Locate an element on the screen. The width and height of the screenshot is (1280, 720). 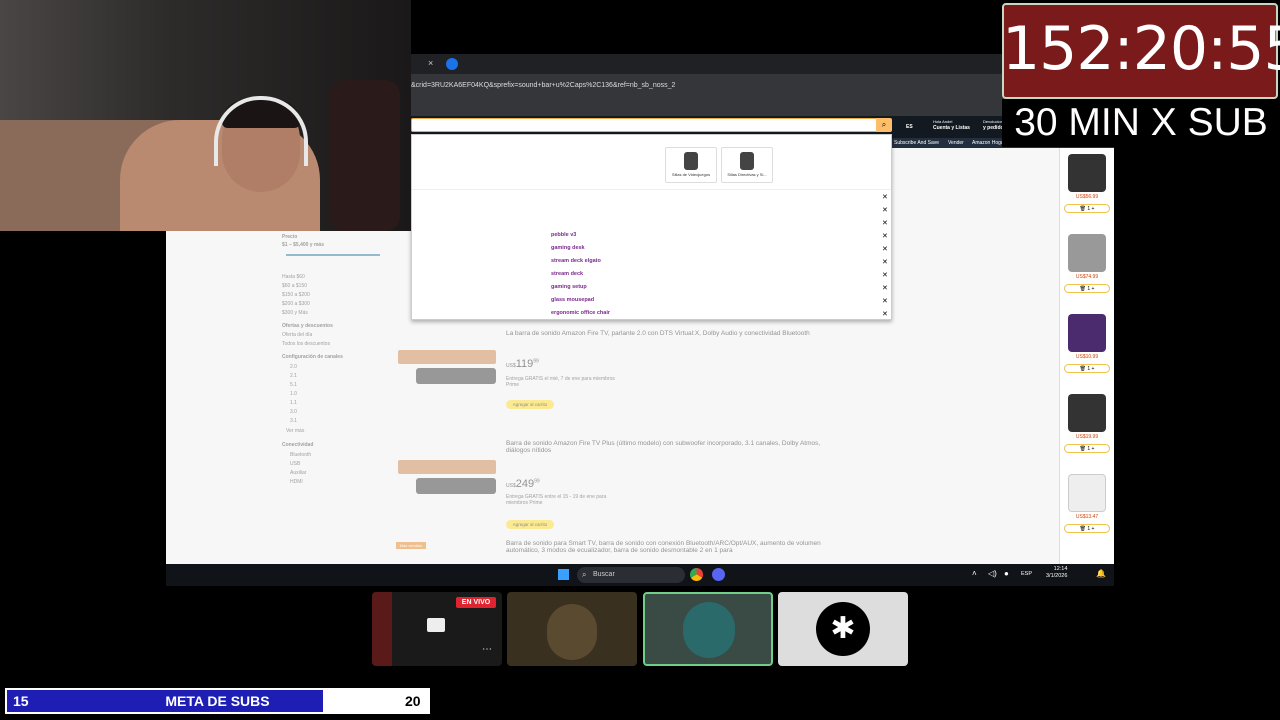
channel-option: 1.0 is located at coordinates (293, 394).